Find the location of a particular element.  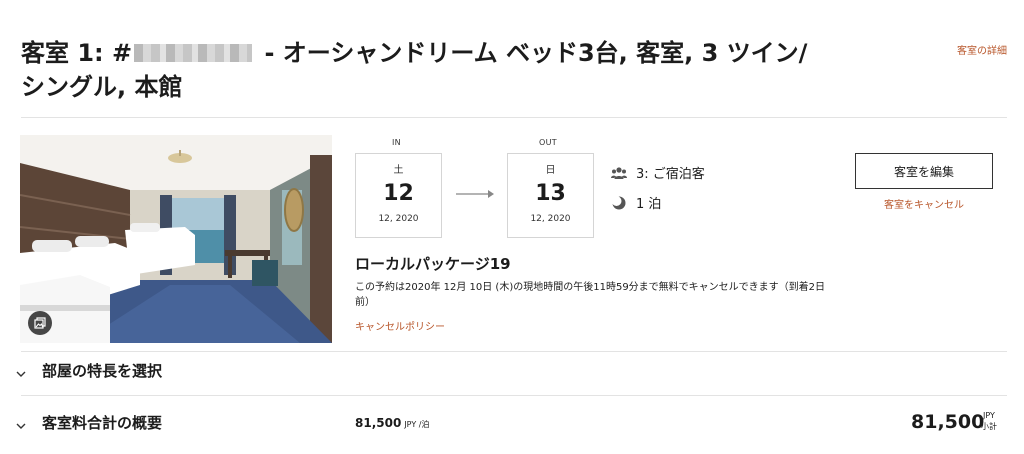

rate-summary-toggle: 客室料合計の概要 is located at coordinates (510, 422).